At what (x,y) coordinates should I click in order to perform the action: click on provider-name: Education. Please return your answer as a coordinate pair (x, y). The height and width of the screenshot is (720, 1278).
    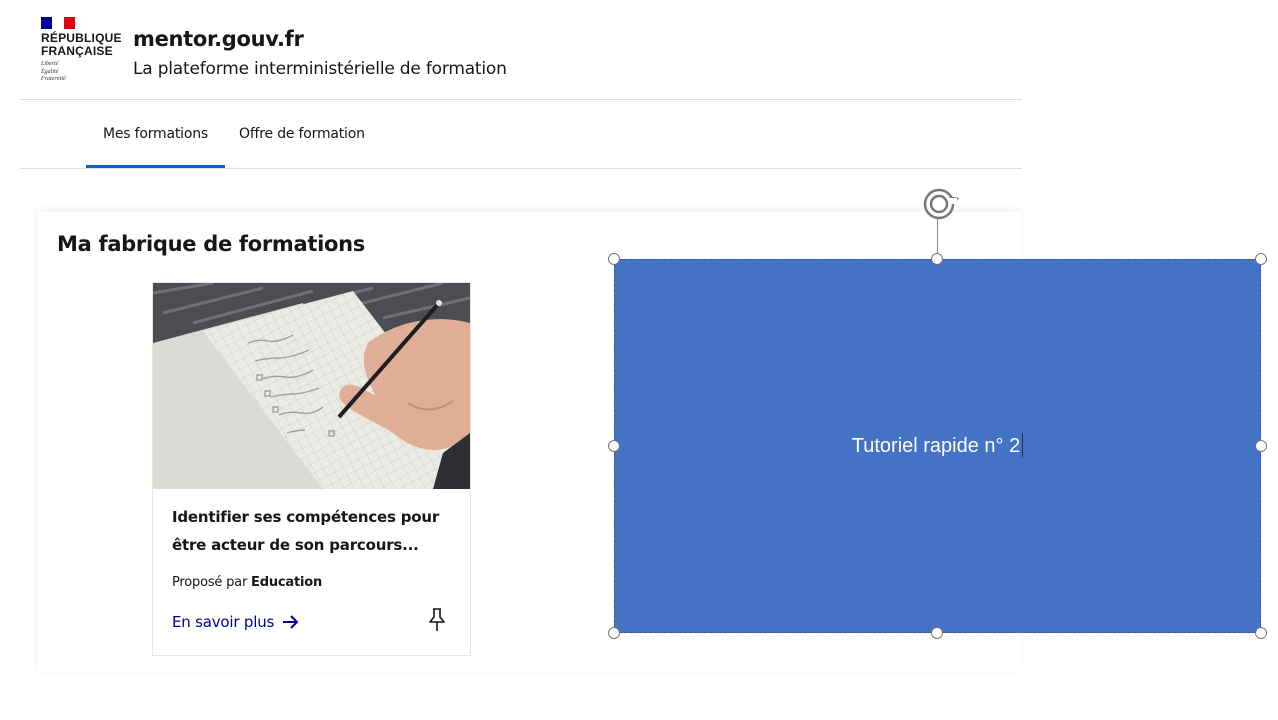
    Looking at the image, I should click on (287, 582).